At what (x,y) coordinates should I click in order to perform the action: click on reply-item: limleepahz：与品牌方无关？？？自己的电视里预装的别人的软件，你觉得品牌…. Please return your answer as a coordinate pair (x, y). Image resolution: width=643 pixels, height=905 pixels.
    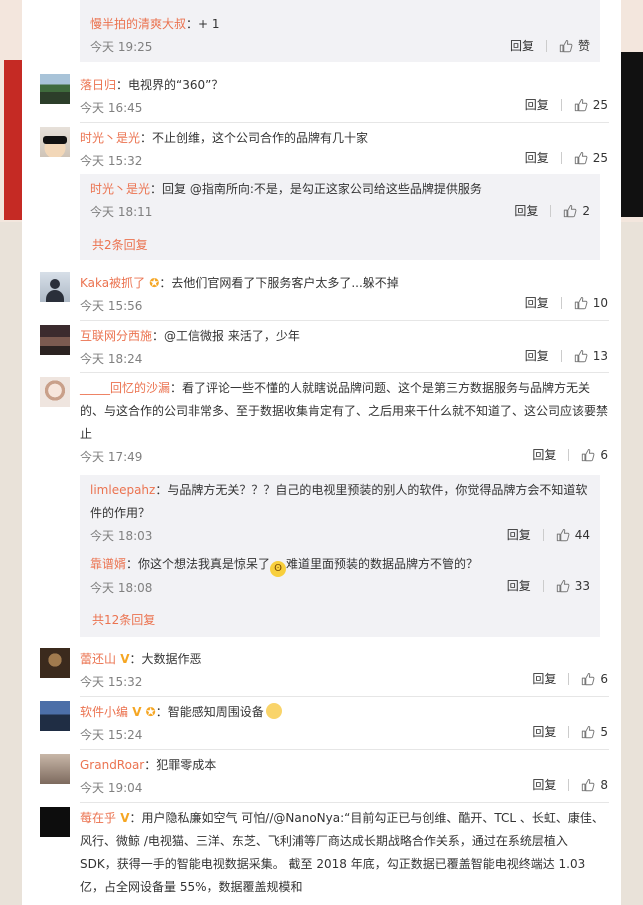
    Looking at the image, I should click on (340, 513).